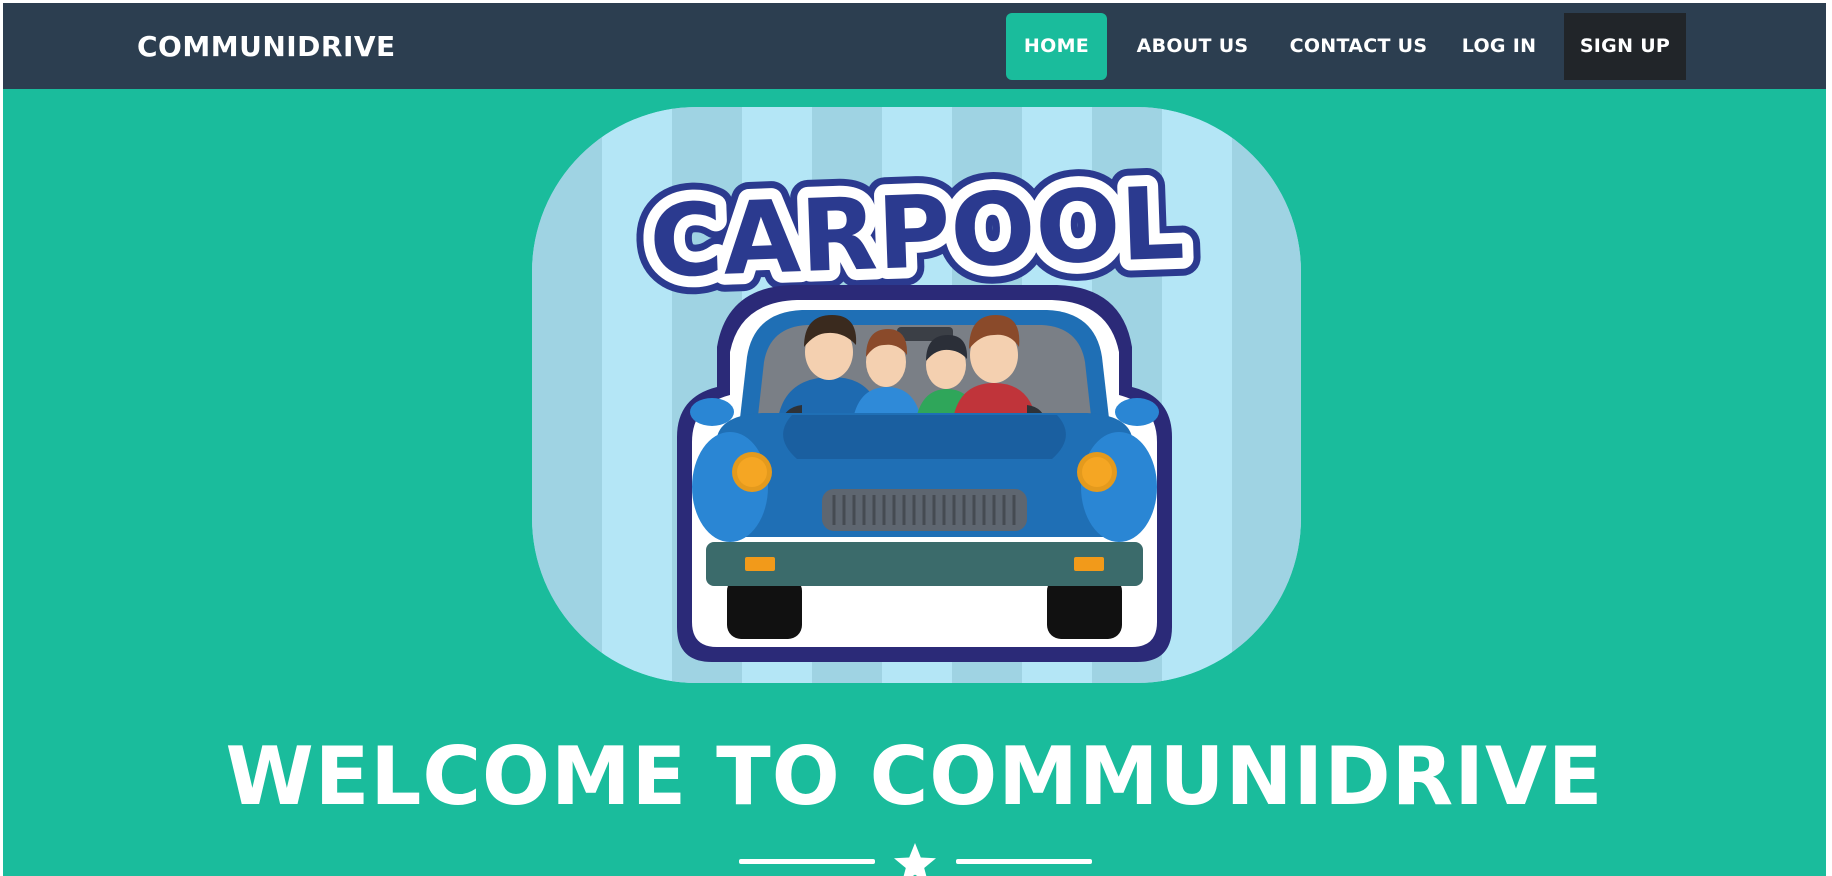  I want to click on nav-about-link: ABOUT US, so click(1192, 46).